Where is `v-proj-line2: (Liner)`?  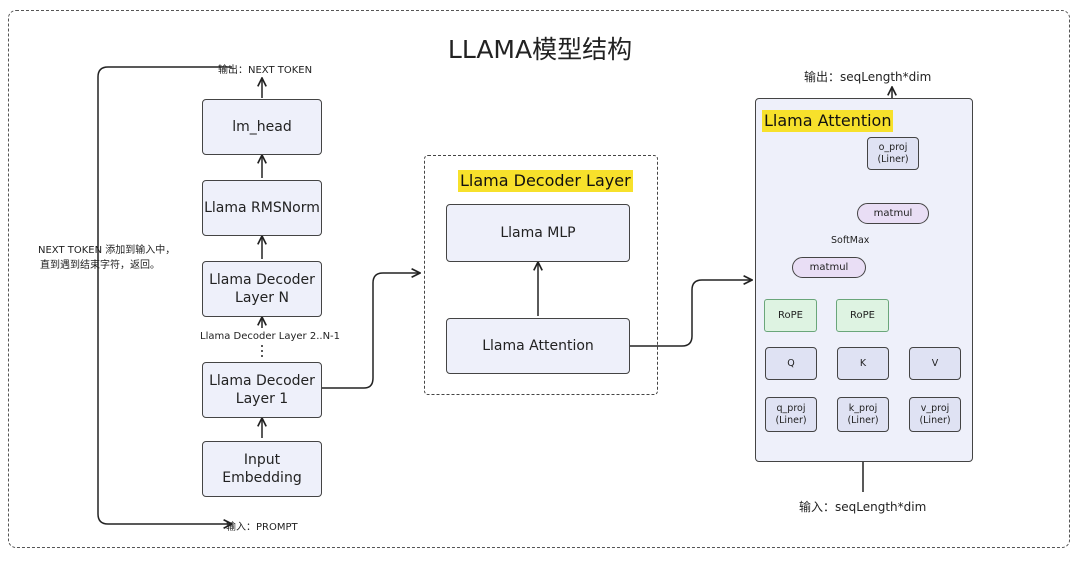
v-proj-line2: (Liner) is located at coordinates (935, 420).